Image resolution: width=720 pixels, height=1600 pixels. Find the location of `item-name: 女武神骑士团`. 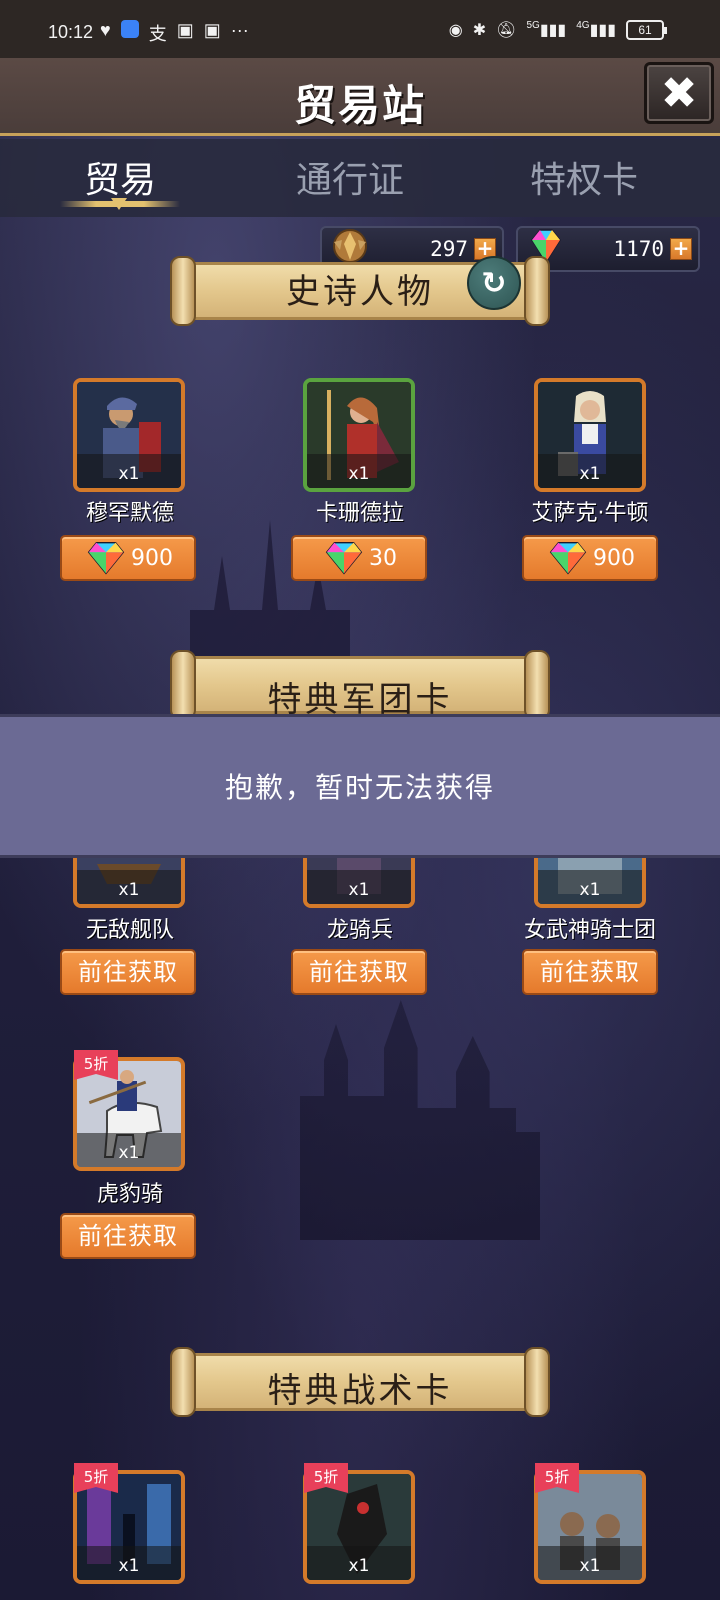

item-name: 女武神骑士团 is located at coordinates (589, 930).